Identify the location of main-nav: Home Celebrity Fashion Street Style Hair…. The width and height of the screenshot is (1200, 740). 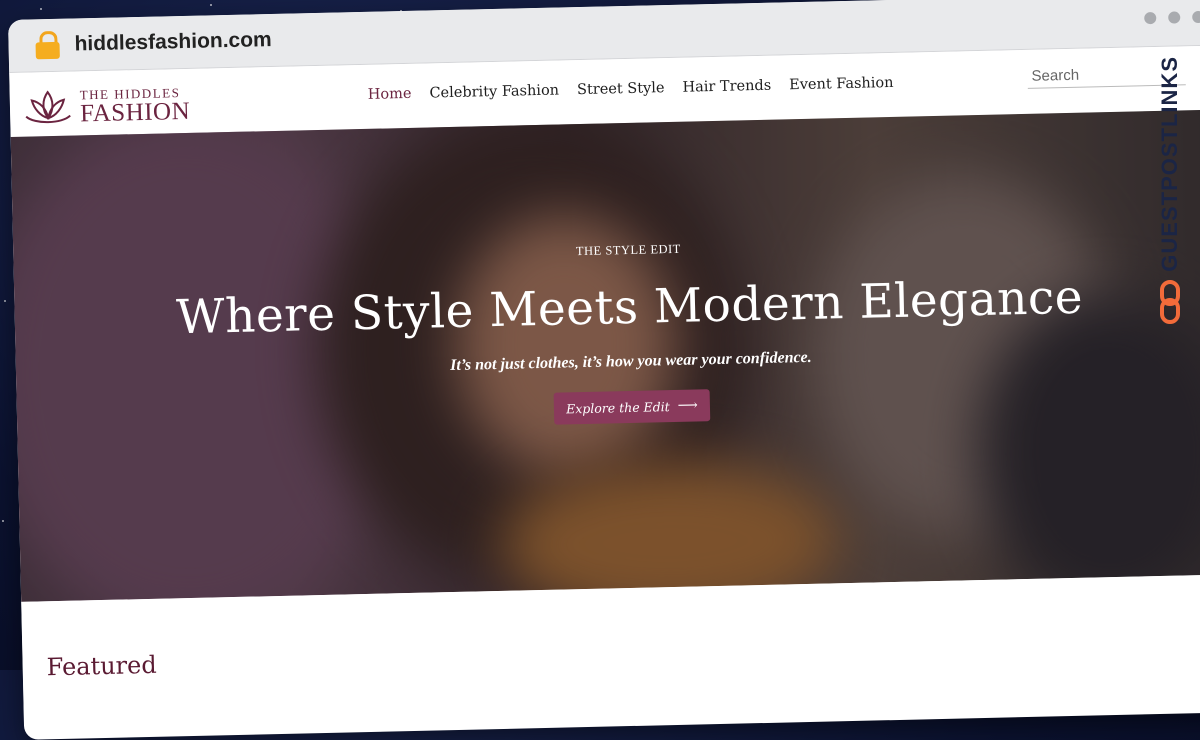
(631, 89).